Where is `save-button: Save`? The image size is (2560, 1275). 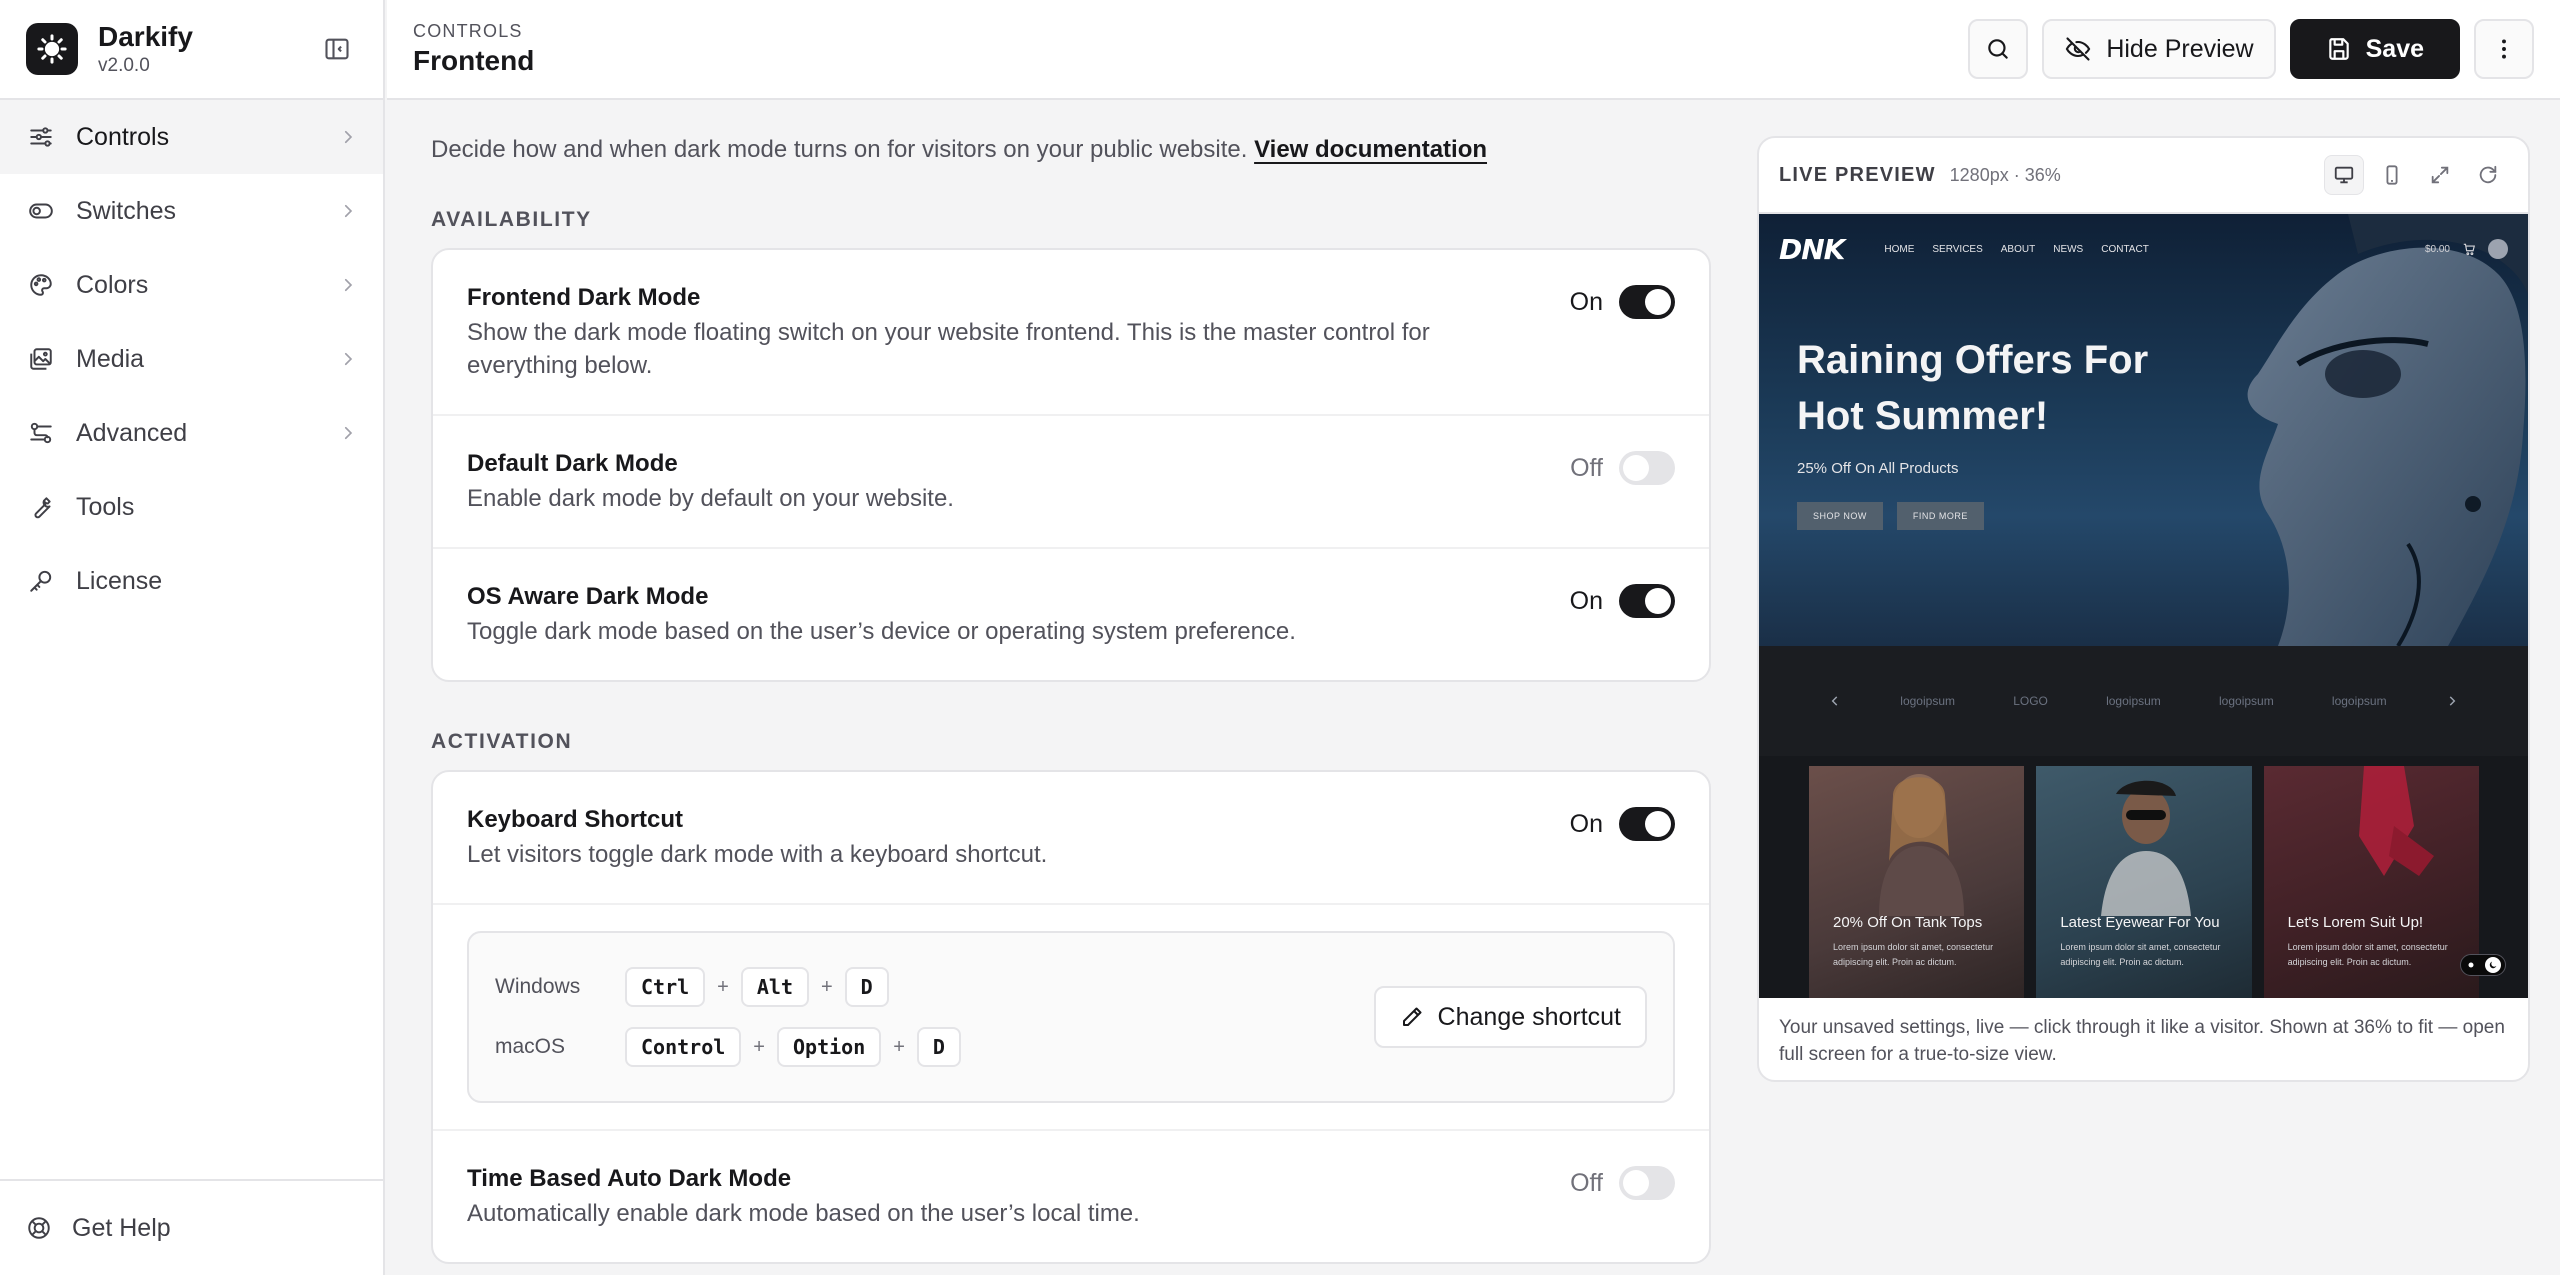 save-button: Save is located at coordinates (2374, 49).